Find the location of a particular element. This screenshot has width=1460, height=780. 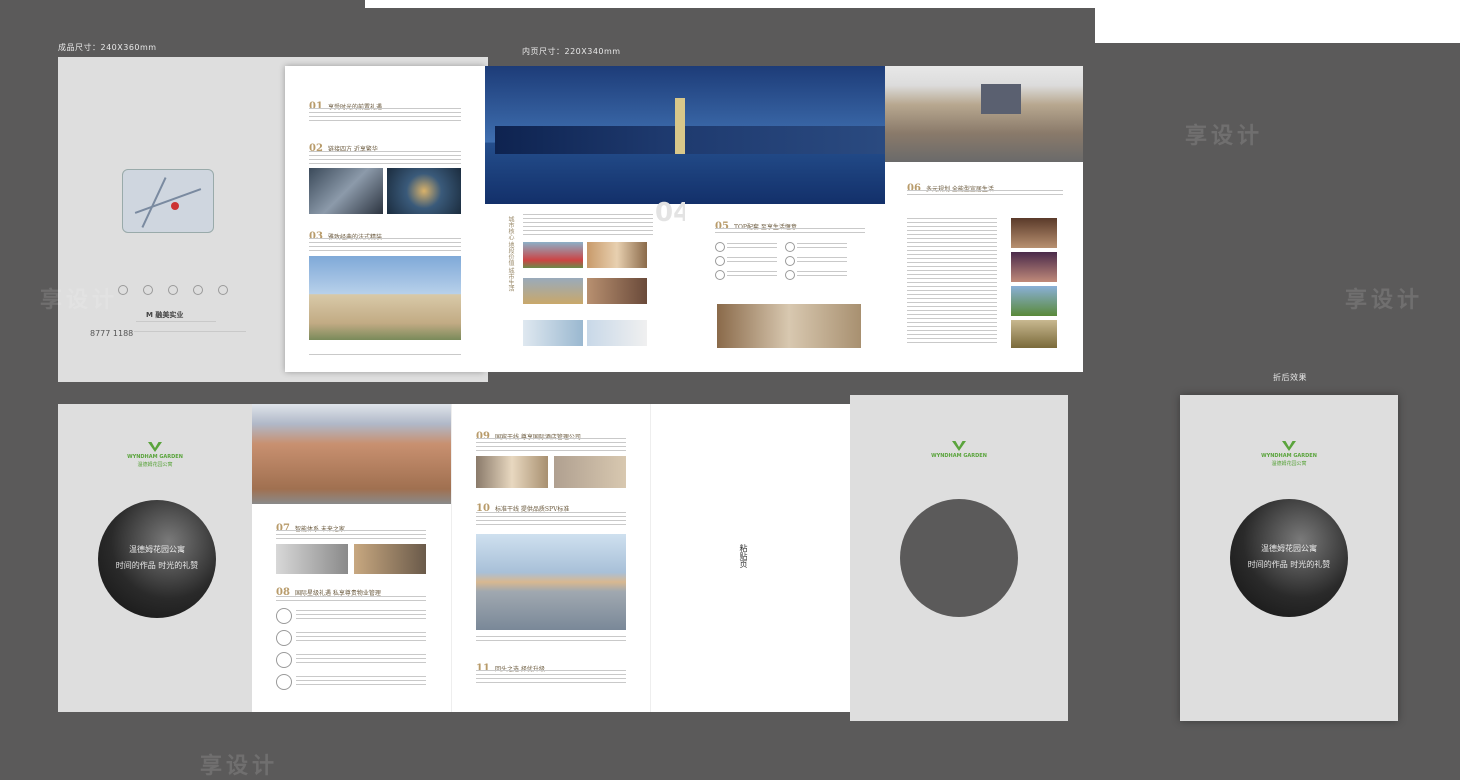

folded-slogan-1: 温德姆花园公寓 is located at coordinates (1289, 548).